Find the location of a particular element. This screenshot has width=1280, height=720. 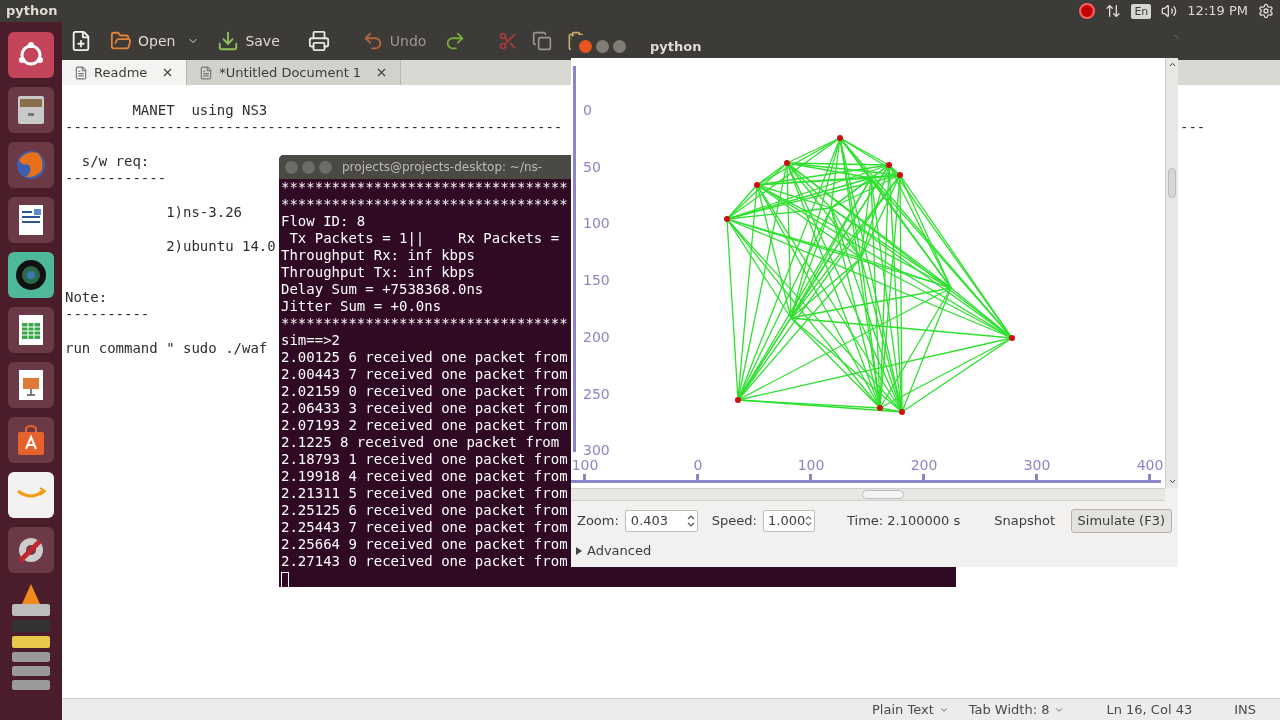

camera-lens-icon is located at coordinates (31, 275).